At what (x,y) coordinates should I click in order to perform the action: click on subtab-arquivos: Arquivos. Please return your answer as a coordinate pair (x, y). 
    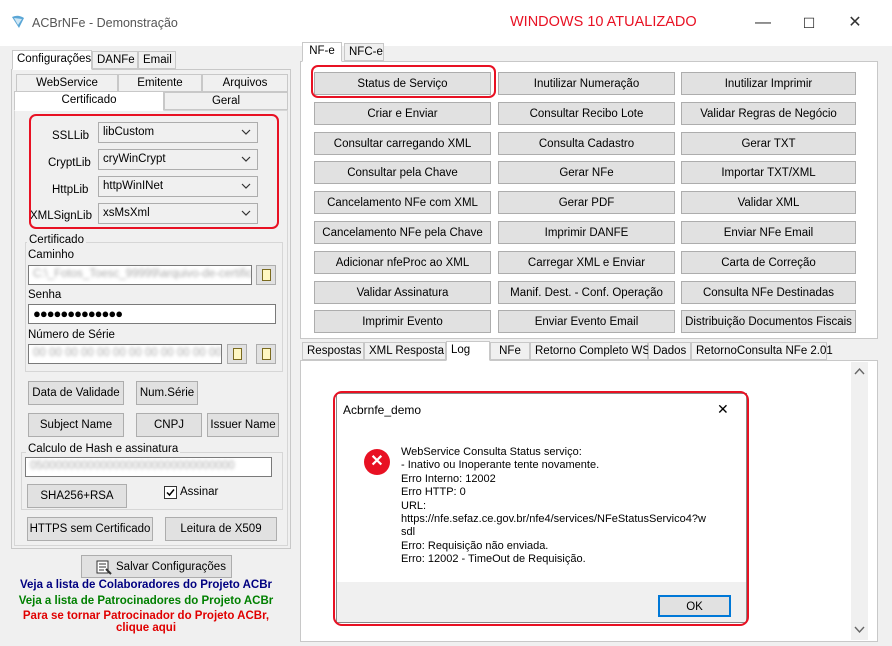
    Looking at the image, I should click on (245, 83).